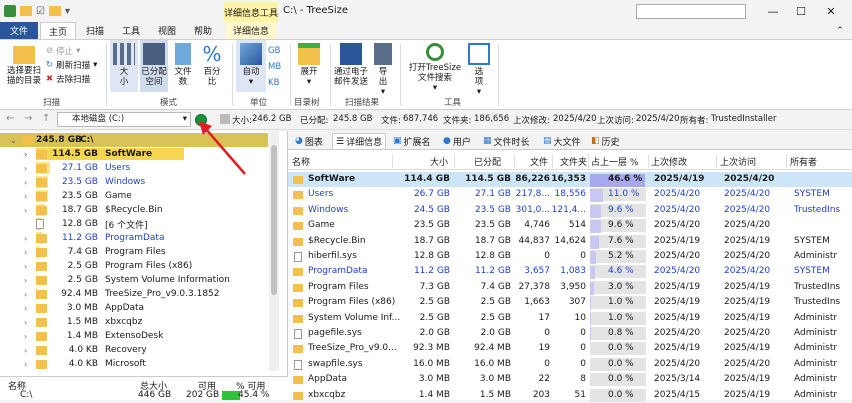 This screenshot has width=852, height=403. Describe the element at coordinates (131, 30) in the screenshot. I see `tab-tools: 工具` at that location.